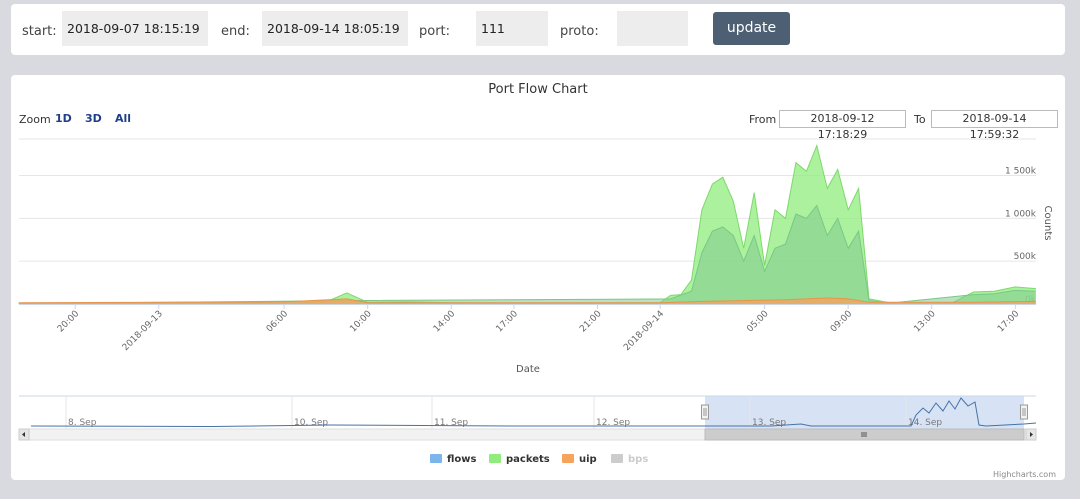  What do you see at coordinates (528, 459) in the screenshot?
I see `legend-label: packets` at bounding box center [528, 459].